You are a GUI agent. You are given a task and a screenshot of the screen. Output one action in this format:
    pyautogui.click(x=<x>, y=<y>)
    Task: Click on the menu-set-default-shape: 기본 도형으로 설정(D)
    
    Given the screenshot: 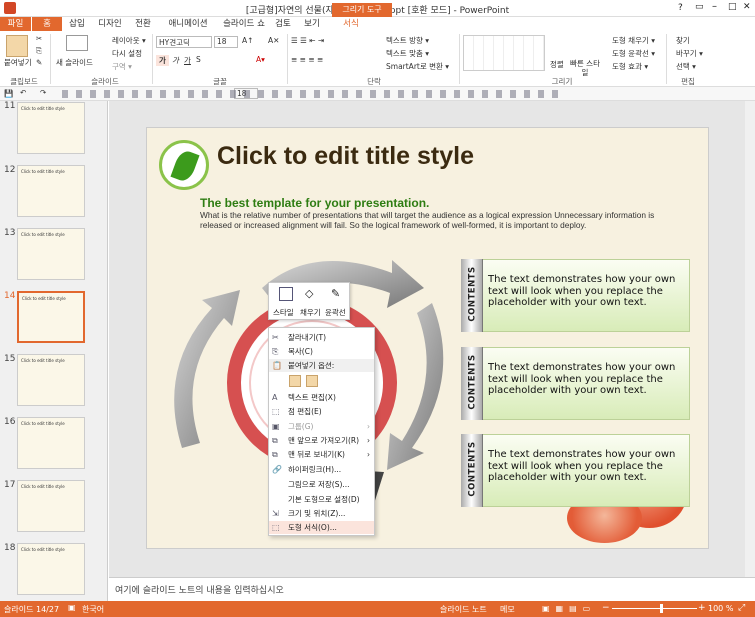 What is the action you would take?
    pyautogui.click(x=321, y=499)
    